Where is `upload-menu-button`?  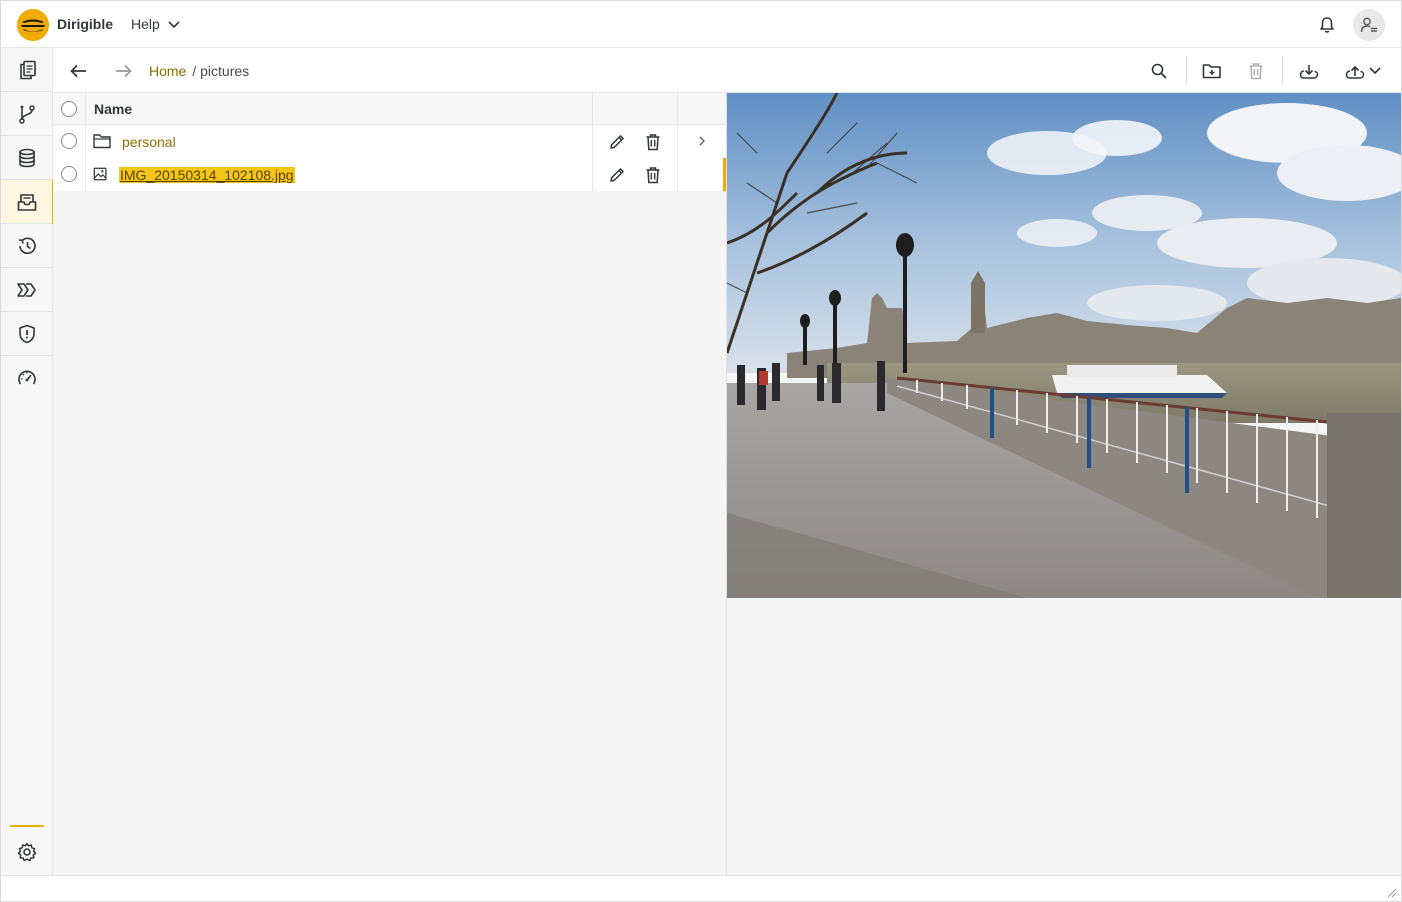 upload-menu-button is located at coordinates (1363, 71).